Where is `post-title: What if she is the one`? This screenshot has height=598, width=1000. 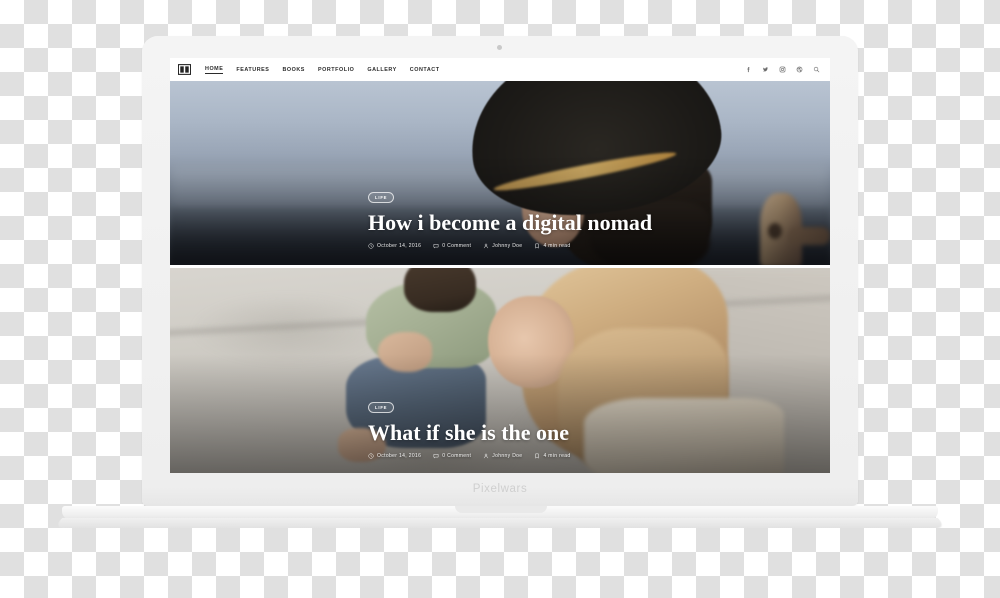 post-title: What if she is the one is located at coordinates (584, 433).